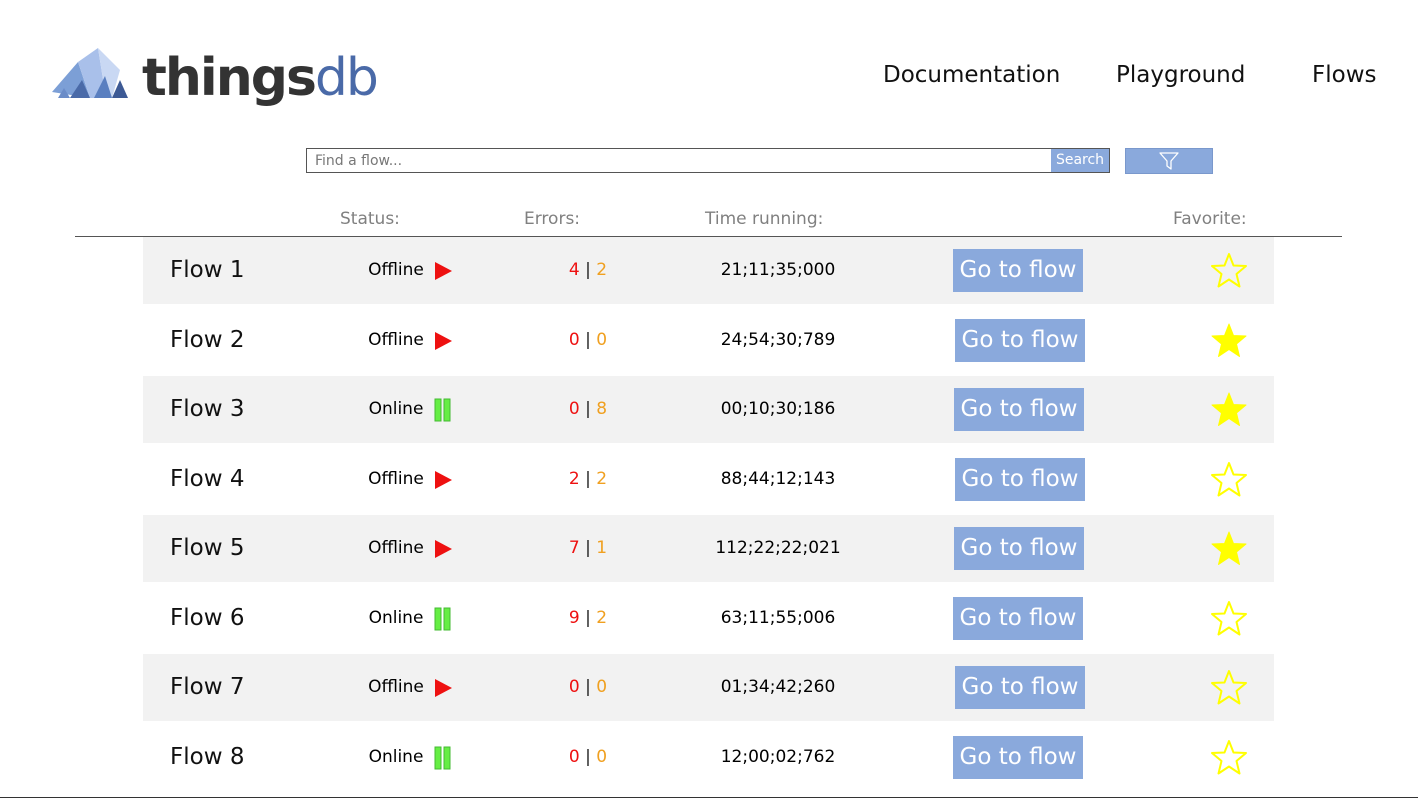  Describe the element at coordinates (778, 757) in the screenshot. I see `time-running: 12;00;02;762` at that location.